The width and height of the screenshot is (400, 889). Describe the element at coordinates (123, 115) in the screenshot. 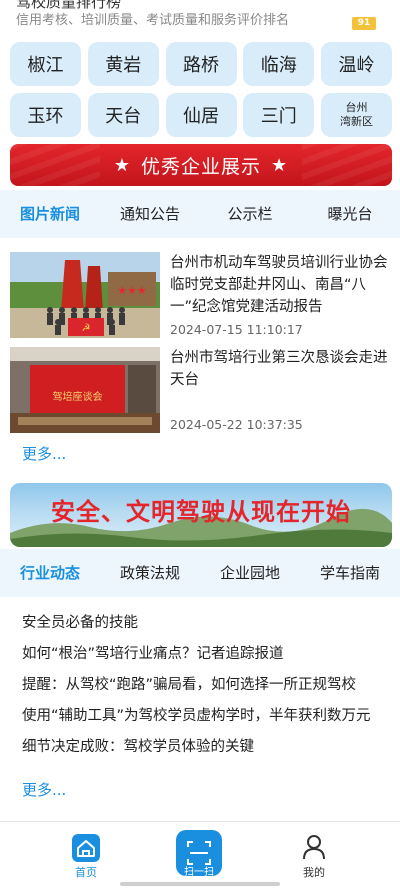

I see `region-button-tiantai: 天台` at that location.